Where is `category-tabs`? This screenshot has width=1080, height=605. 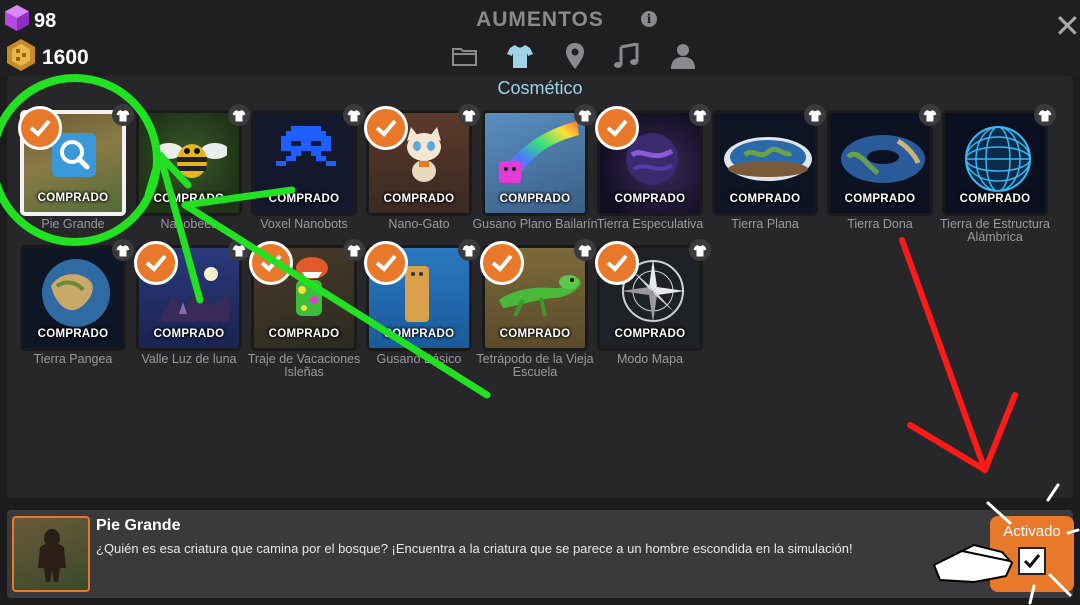 category-tabs is located at coordinates (575, 56).